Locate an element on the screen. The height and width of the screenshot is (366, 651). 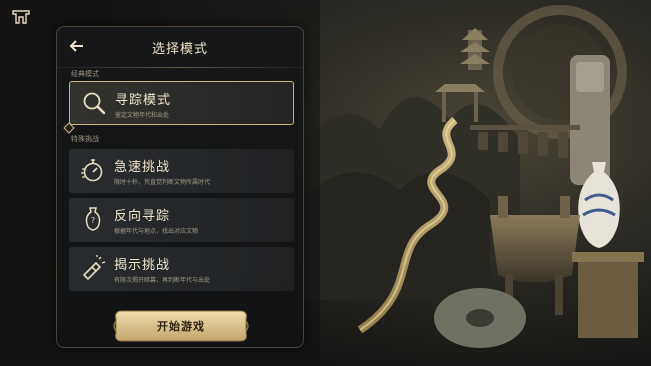
app-logo-icon is located at coordinates (21, 17).